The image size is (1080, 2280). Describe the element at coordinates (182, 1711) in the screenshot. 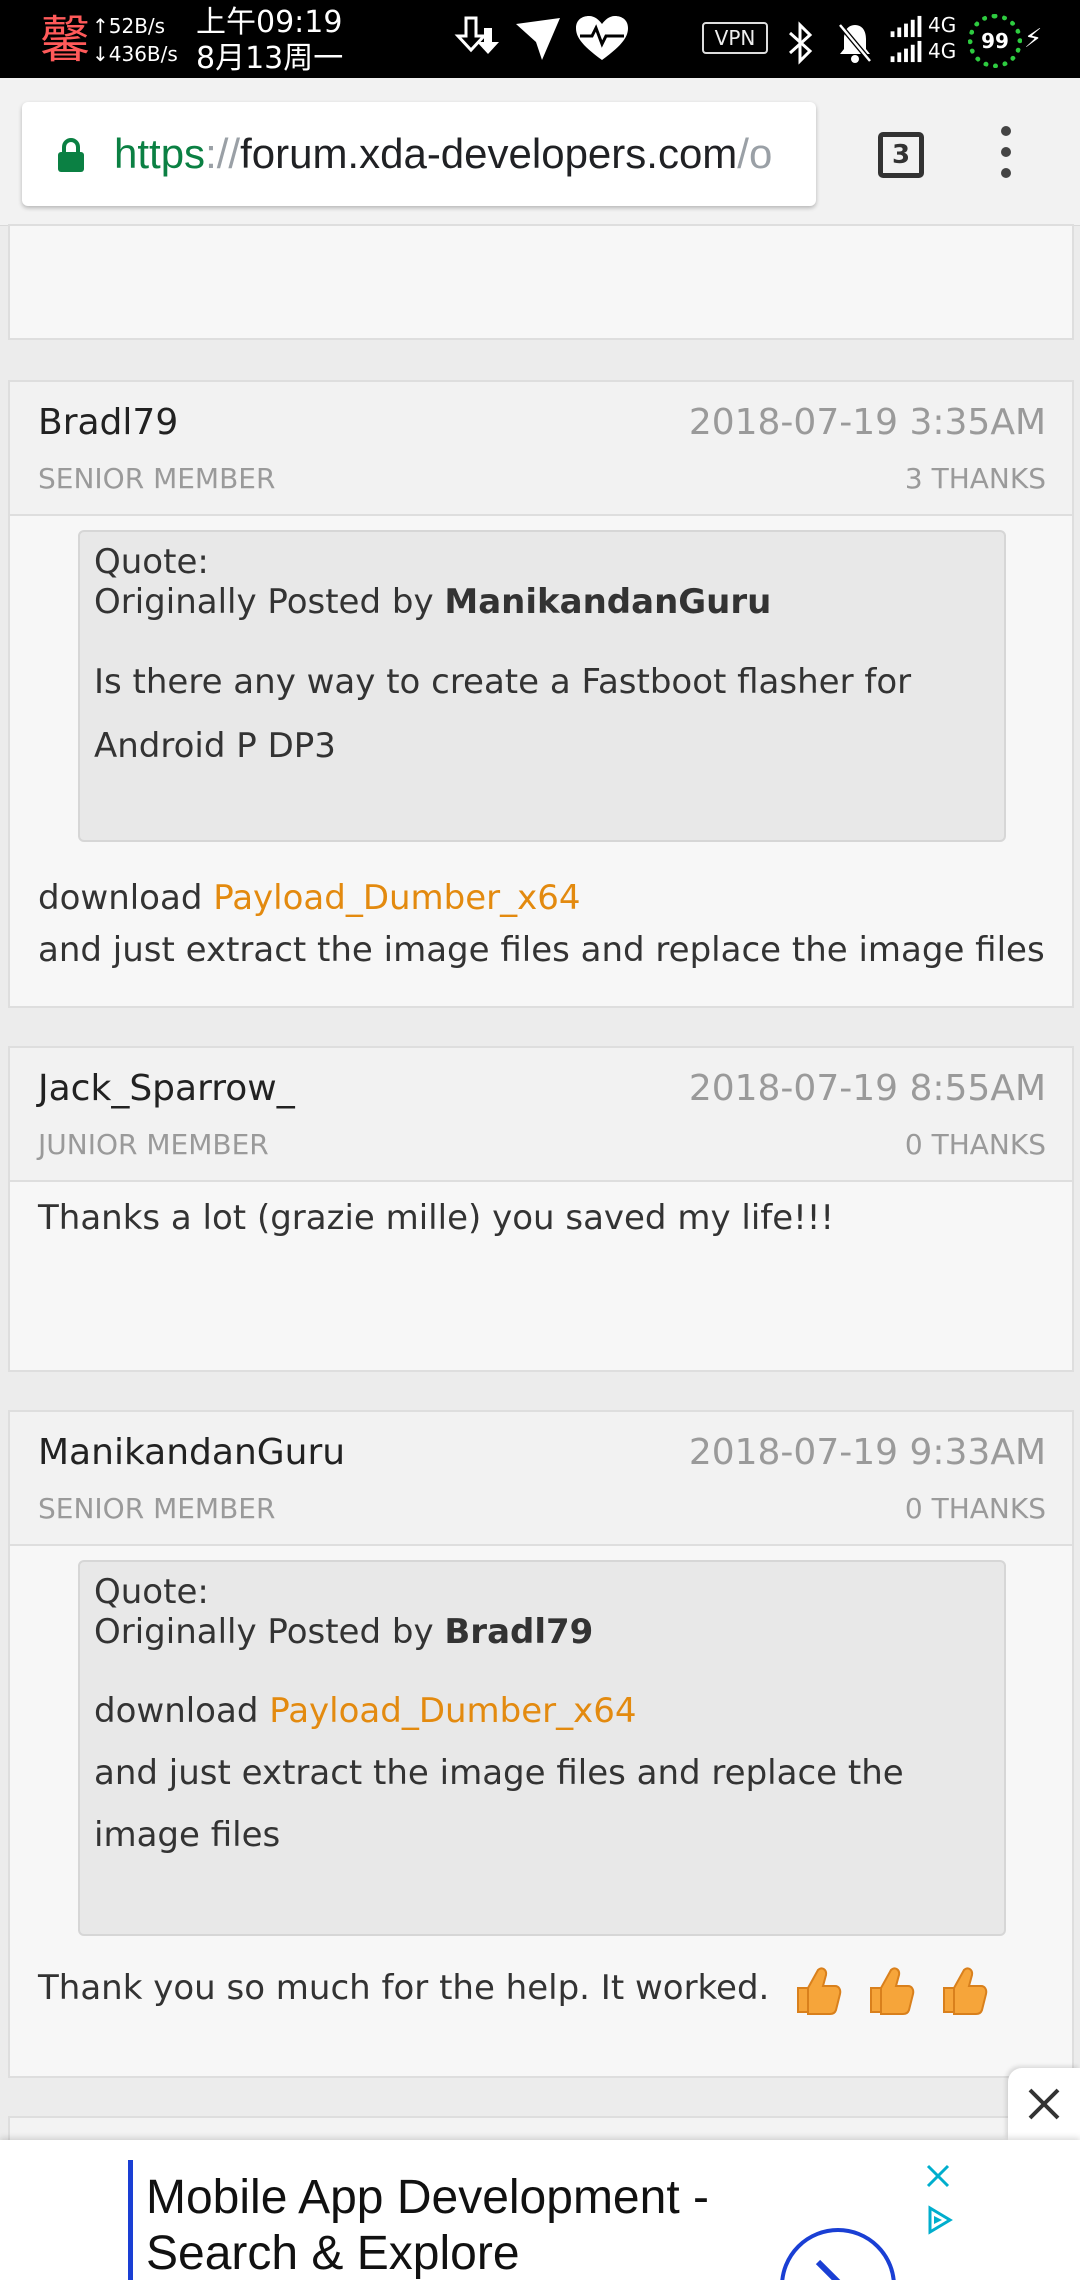

I see `quote-text-prefix: download` at that location.